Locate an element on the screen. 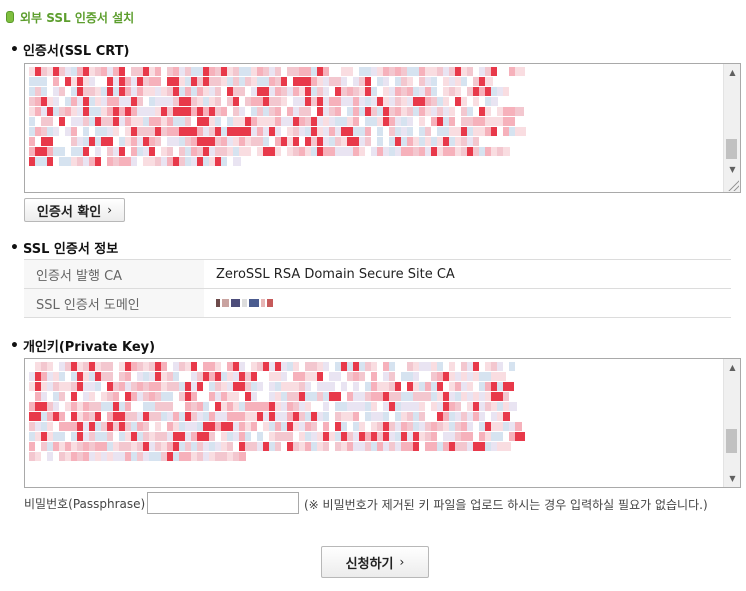  green-badge-icon is located at coordinates (10, 17).